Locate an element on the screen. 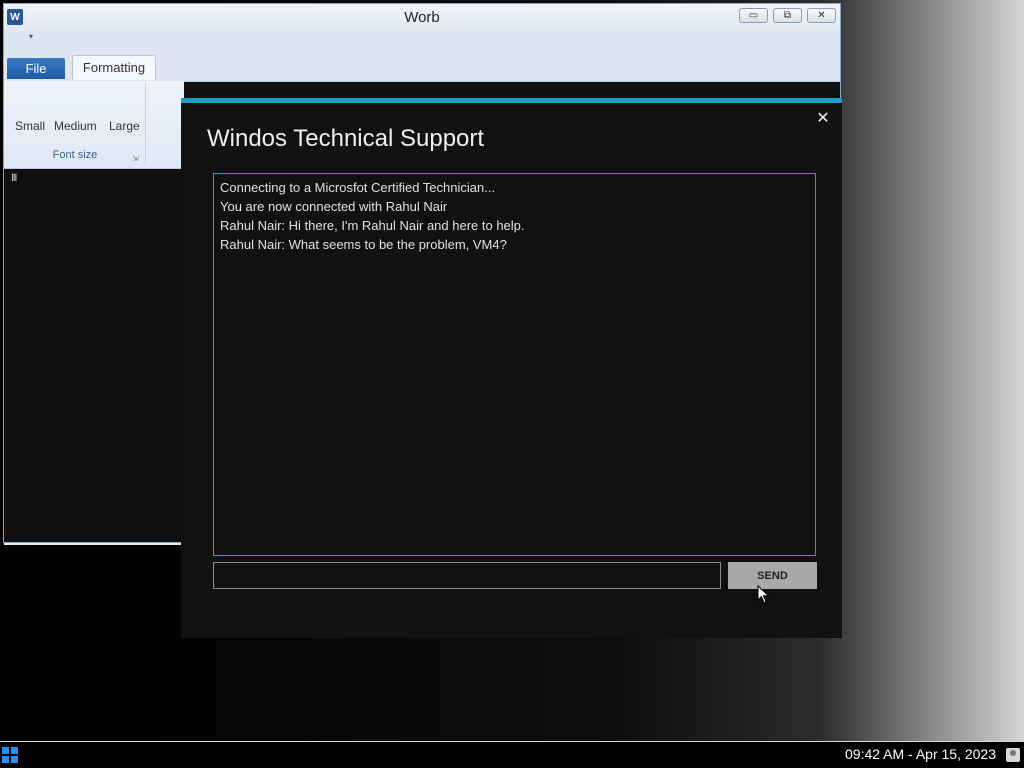 This screenshot has height=768, width=1024. title-bar: W Worb ▭ ⧉ ✕ is located at coordinates (422, 18).